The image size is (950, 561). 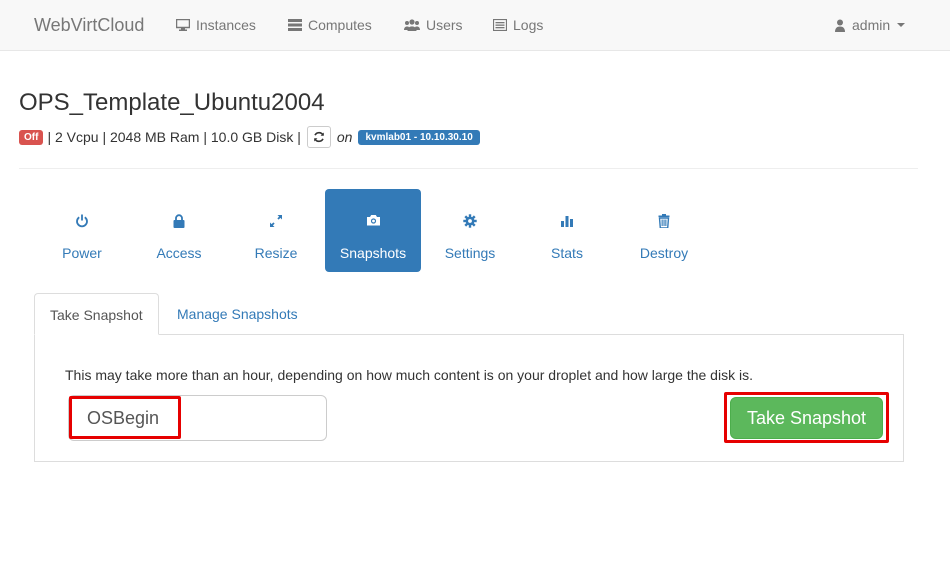 What do you see at coordinates (276, 253) in the screenshot?
I see `action-resize-label: Resize` at bounding box center [276, 253].